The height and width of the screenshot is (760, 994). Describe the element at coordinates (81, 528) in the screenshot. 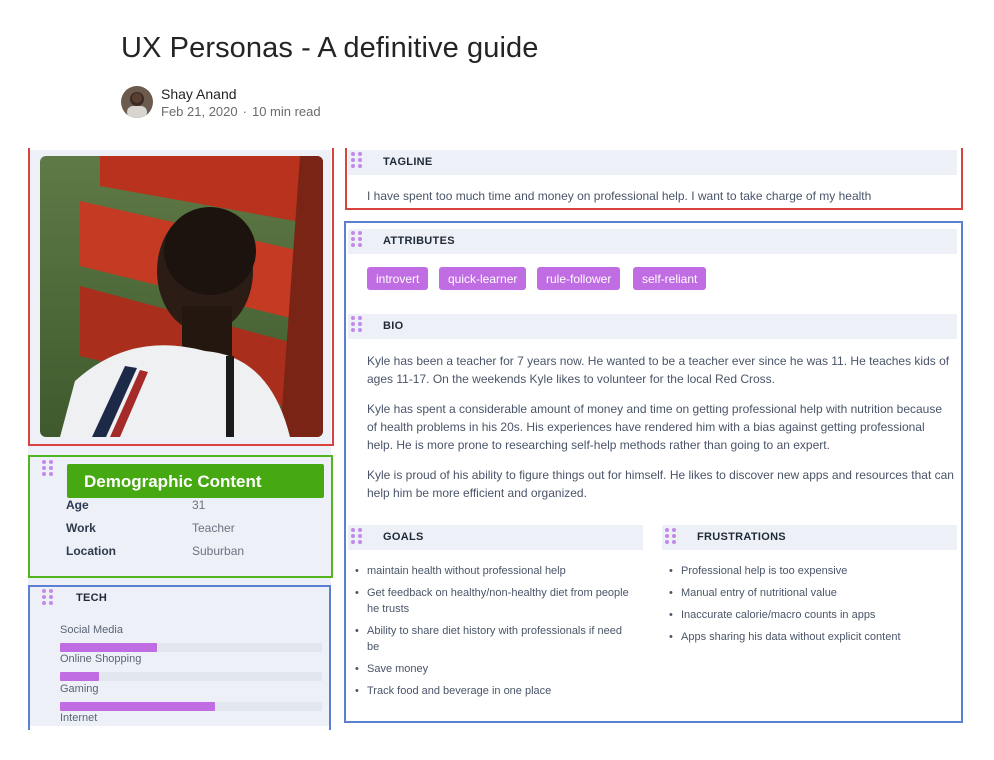

I see `demographic-label: Work` at that location.